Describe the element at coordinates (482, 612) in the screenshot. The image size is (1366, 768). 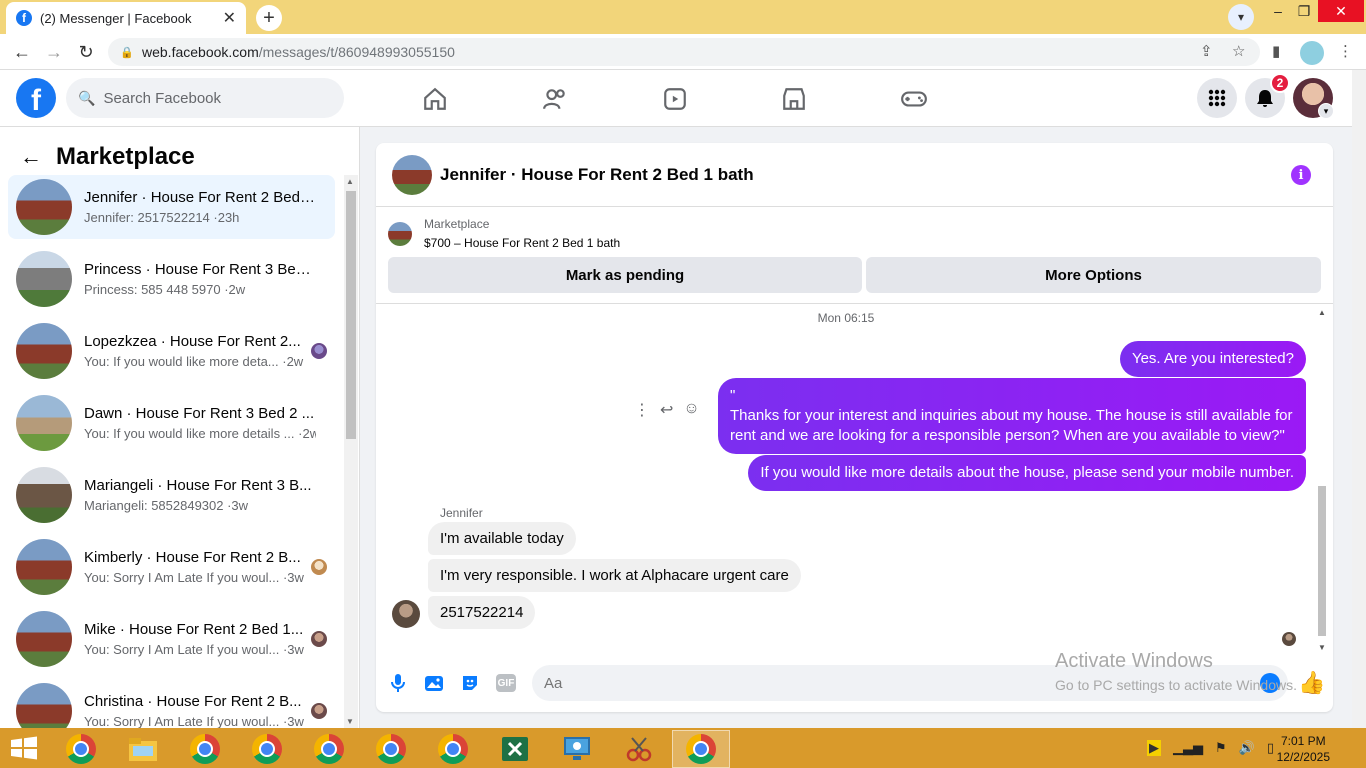
I see `incoming-message: 2517522214` at that location.